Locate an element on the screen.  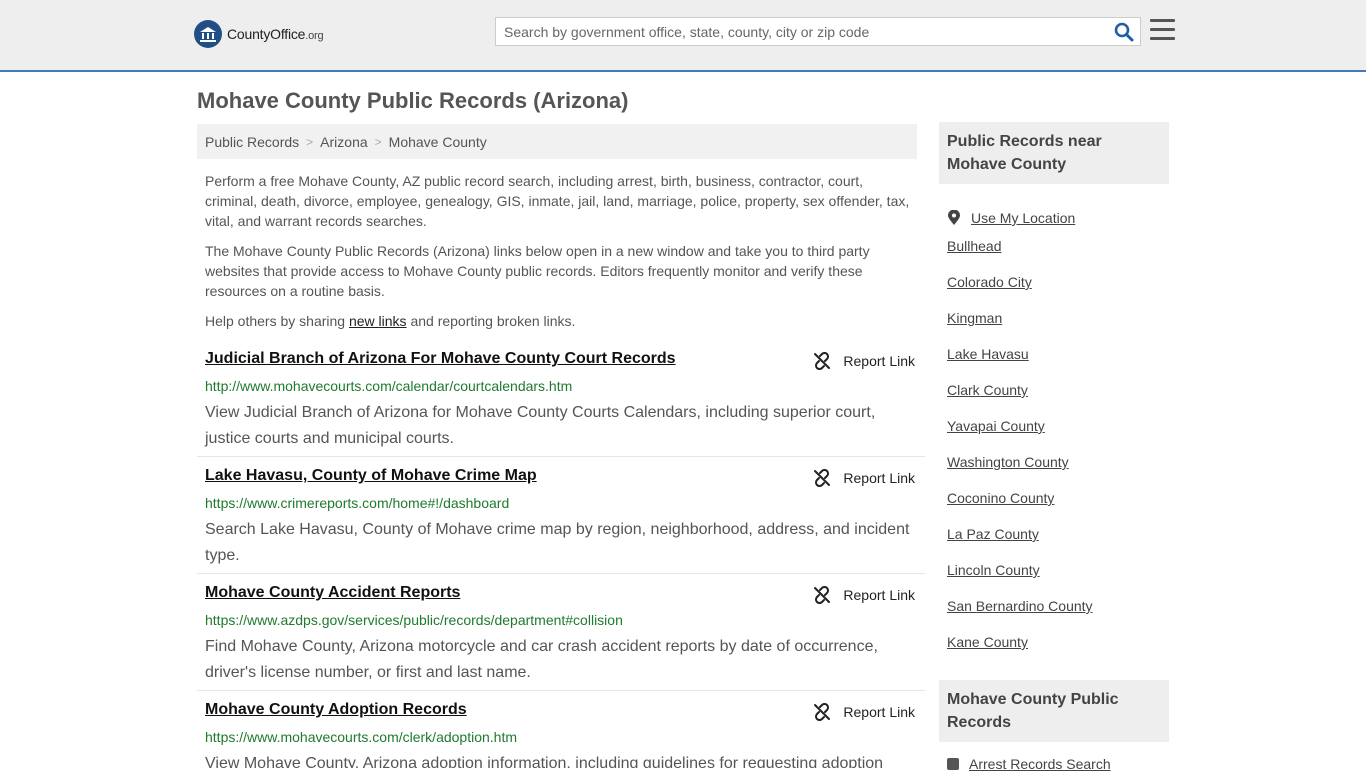
new-links-link: new links is located at coordinates (378, 321).